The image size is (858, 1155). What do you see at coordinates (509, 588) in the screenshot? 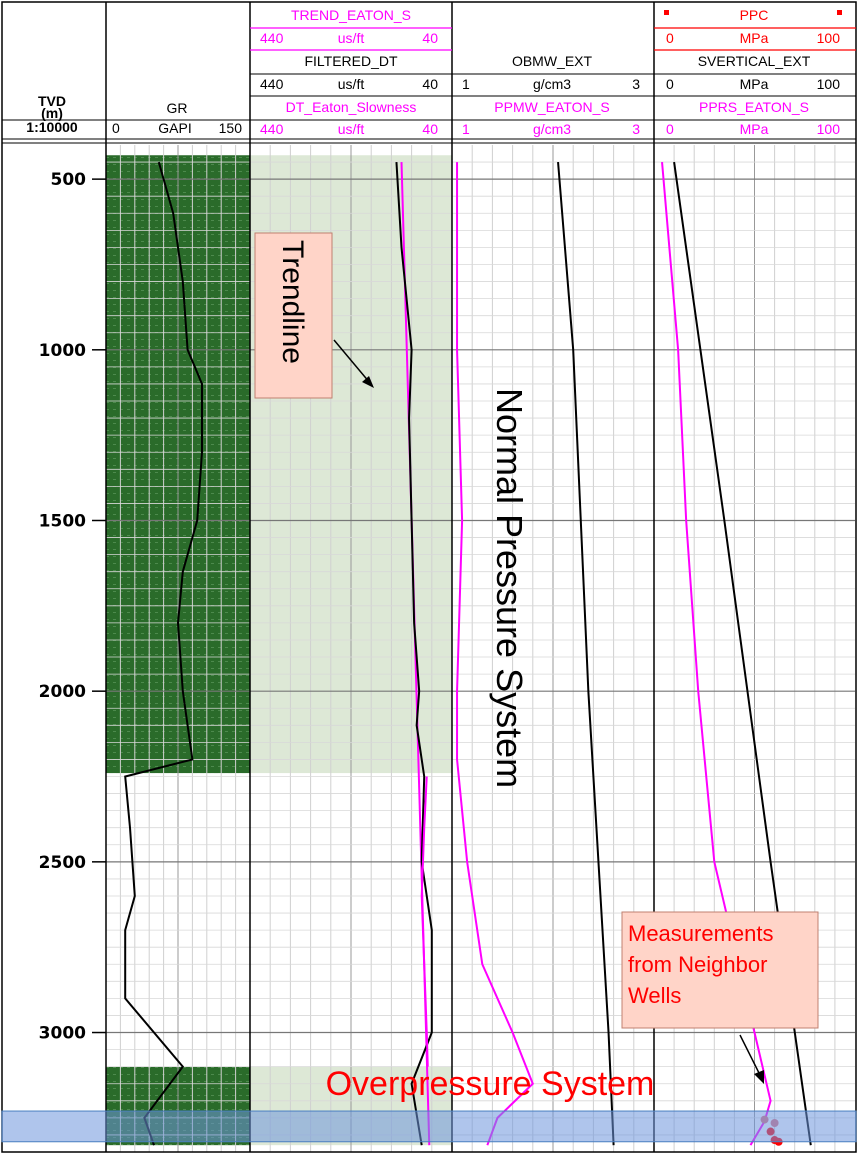
I see `normal-pressure-label: Normal Pressure System` at bounding box center [509, 588].